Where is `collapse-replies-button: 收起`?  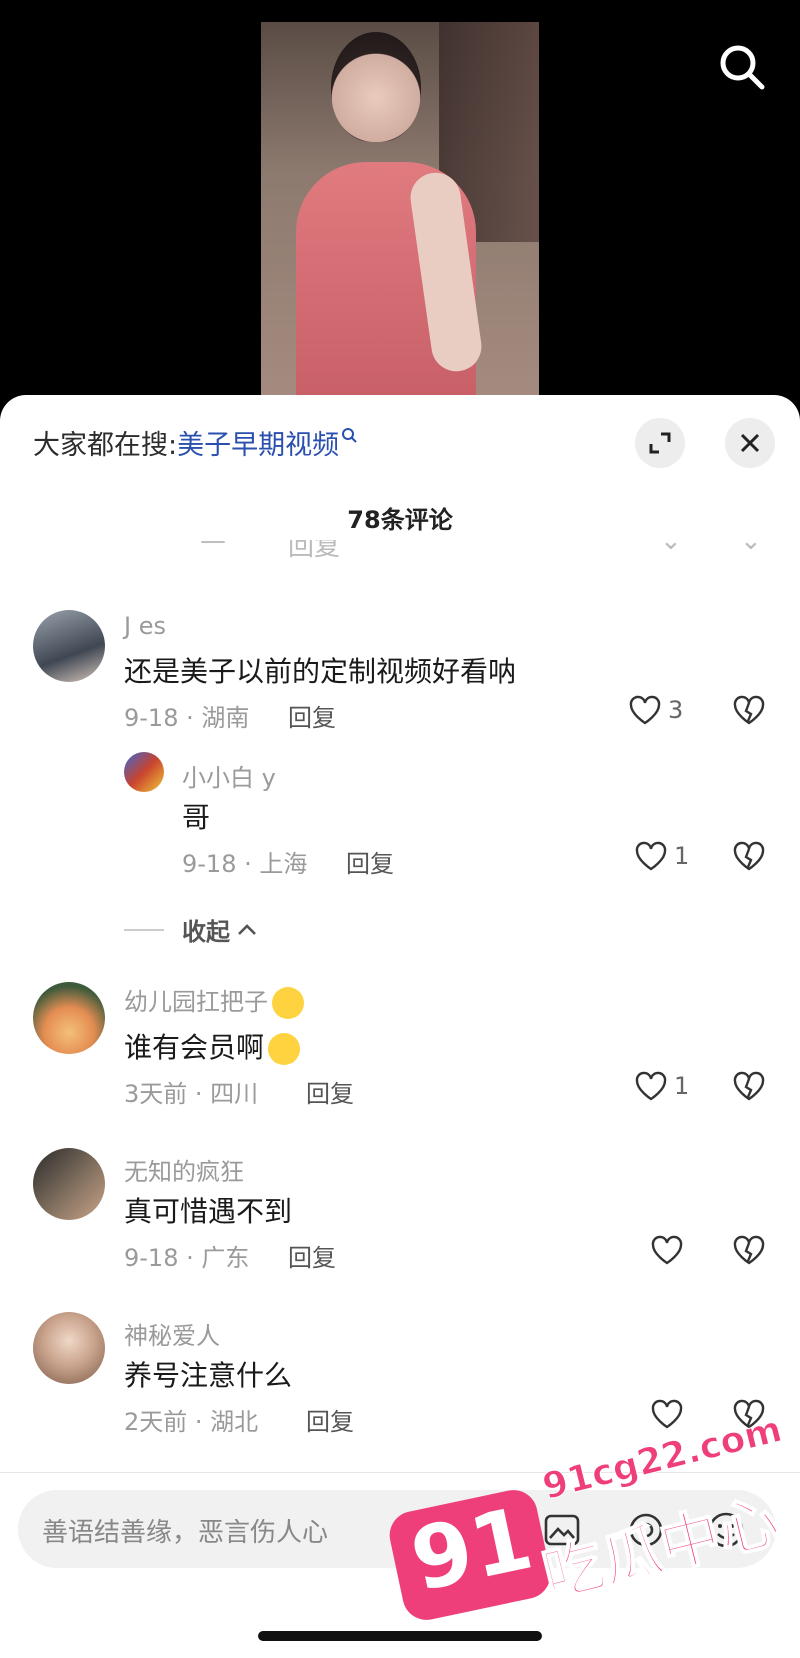
collapse-replies-button: 收起 is located at coordinates (191, 929).